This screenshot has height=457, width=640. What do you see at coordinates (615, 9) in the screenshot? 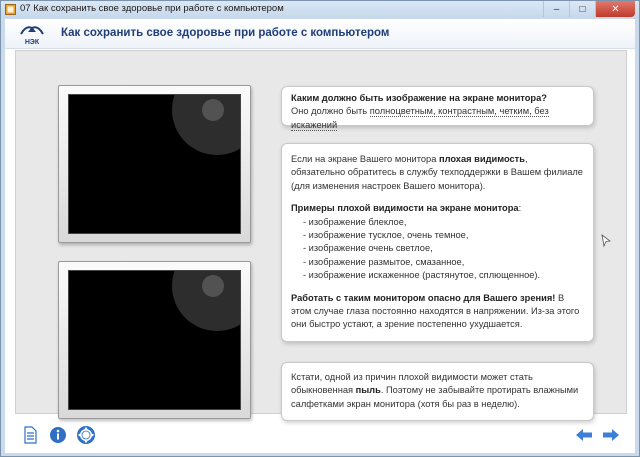
I see `close-button: ✕` at bounding box center [615, 9].